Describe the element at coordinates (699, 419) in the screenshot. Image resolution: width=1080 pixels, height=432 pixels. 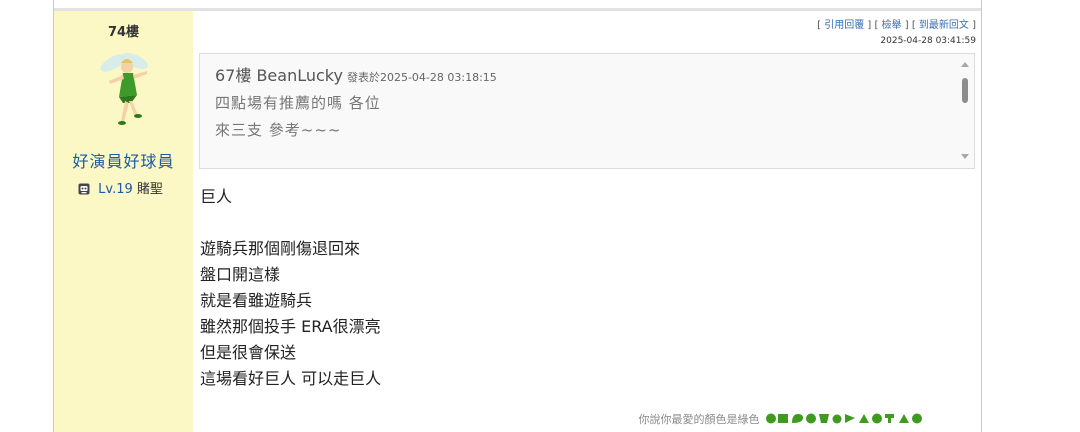
I see `signature-text: 你說你最愛的顏色是綠色` at that location.